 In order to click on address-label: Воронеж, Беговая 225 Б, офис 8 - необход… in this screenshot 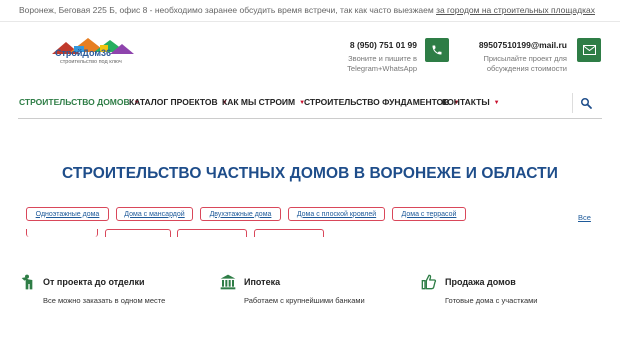, I will do `click(228, 10)`.